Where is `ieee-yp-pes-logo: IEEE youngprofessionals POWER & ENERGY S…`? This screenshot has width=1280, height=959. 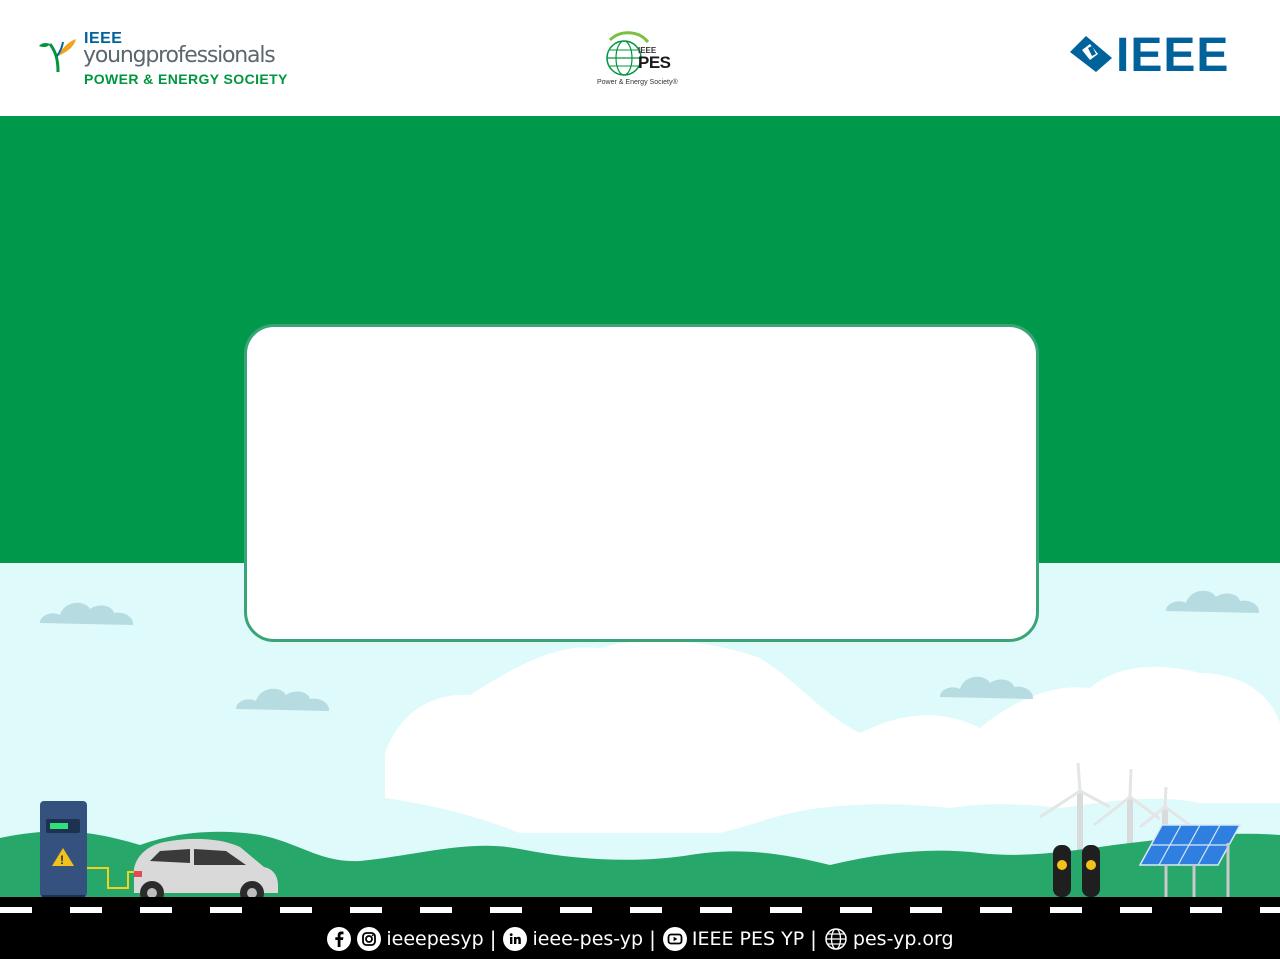 ieee-yp-pes-logo: IEEE youngprofessionals POWER & ENERGY S… is located at coordinates (163, 60).